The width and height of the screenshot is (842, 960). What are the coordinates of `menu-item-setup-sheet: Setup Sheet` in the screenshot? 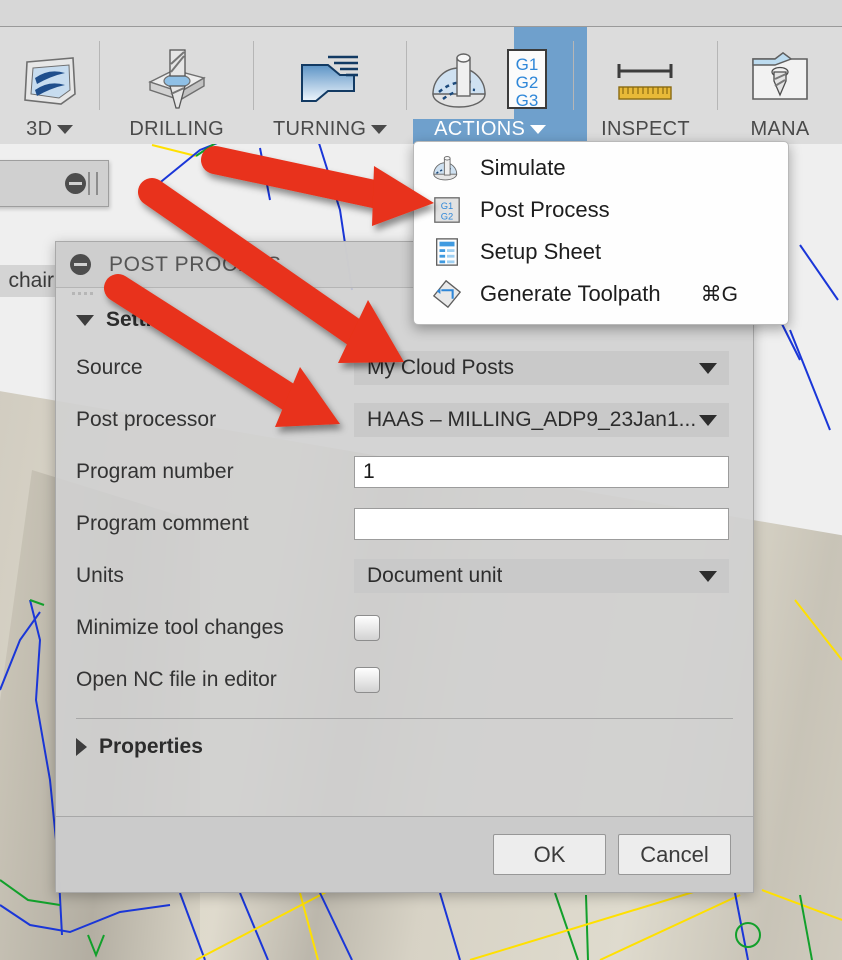 It's located at (601, 252).